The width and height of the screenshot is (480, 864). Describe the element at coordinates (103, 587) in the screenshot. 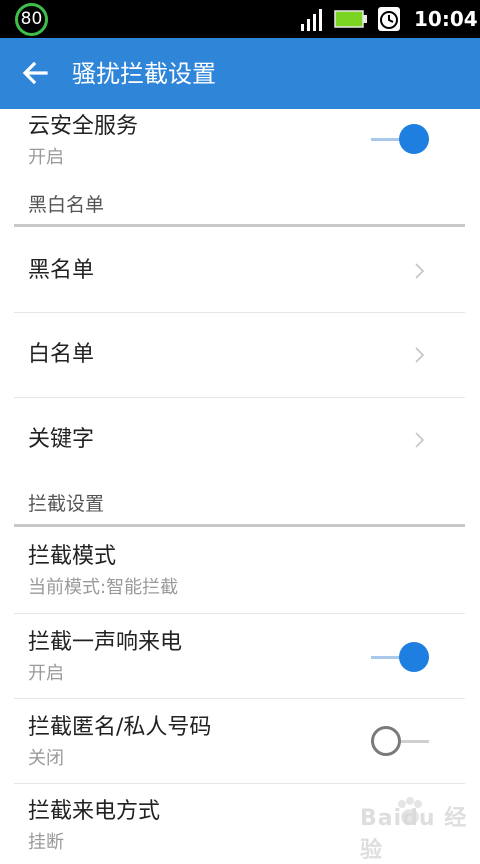

I see `setting-status: 当前模式:智能拦截` at that location.